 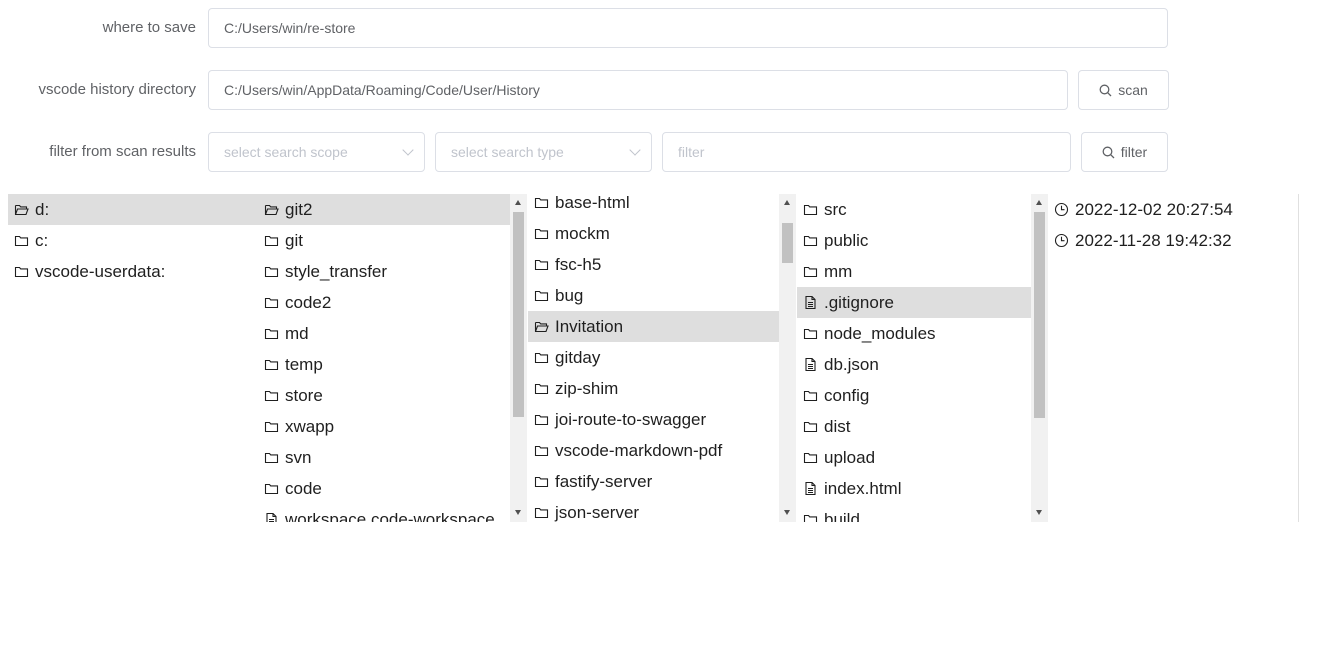 What do you see at coordinates (653, 326) in the screenshot?
I see `list-item: Invitation` at bounding box center [653, 326].